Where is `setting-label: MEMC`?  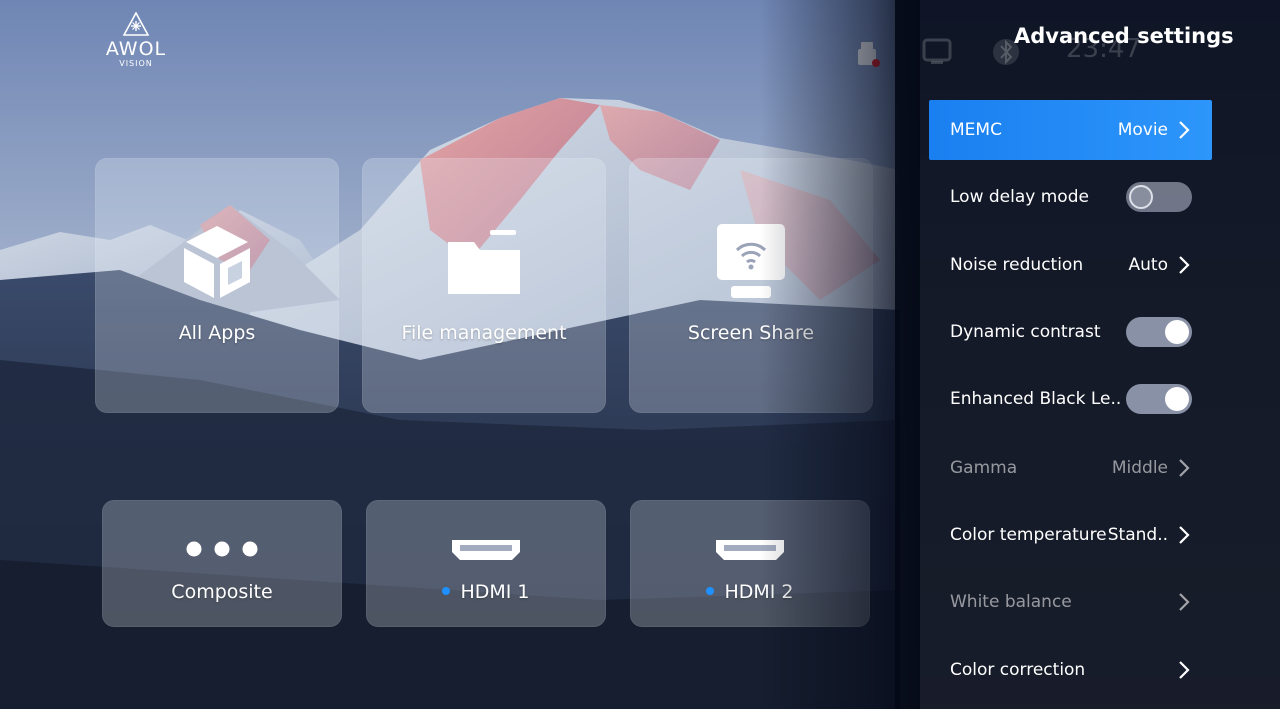
setting-label: MEMC is located at coordinates (976, 130).